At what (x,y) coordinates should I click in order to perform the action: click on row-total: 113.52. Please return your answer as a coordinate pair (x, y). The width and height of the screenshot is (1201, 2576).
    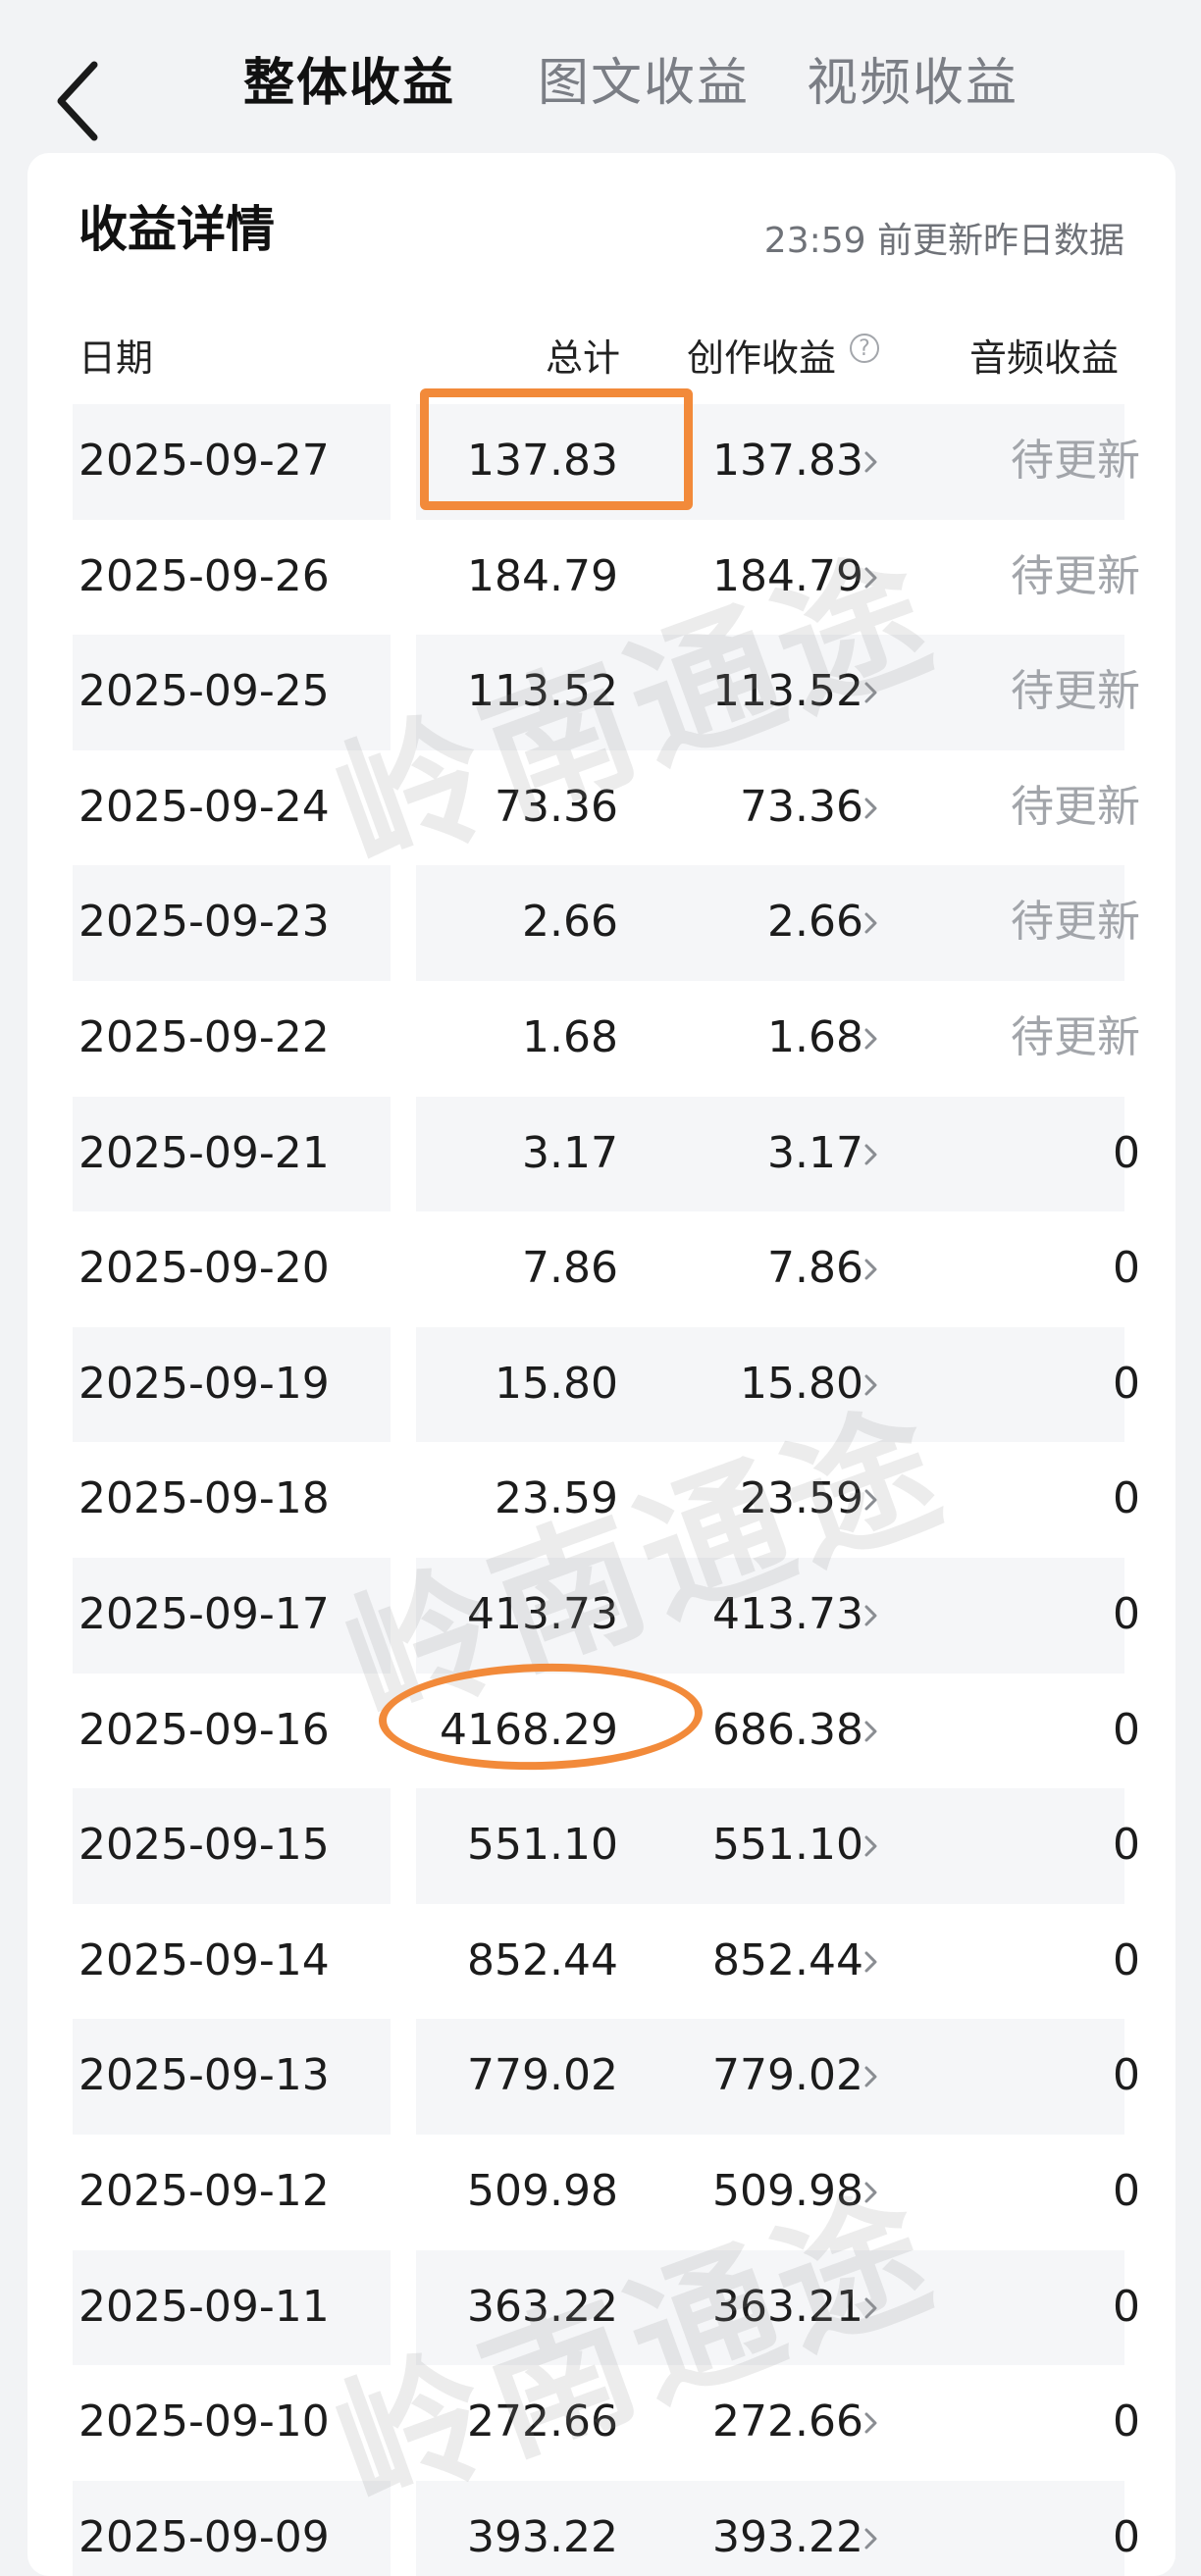
    Looking at the image, I should click on (542, 691).